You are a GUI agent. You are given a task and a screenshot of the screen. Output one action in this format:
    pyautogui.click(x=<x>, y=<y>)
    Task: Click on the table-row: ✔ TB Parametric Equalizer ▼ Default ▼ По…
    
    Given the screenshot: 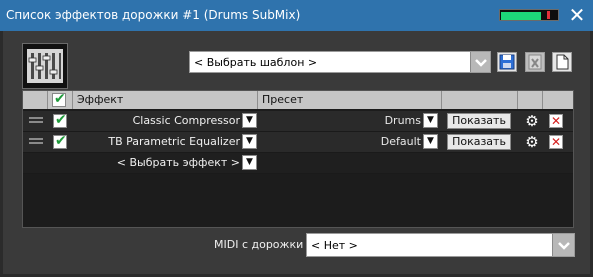 What is the action you would take?
    pyautogui.click(x=298, y=142)
    